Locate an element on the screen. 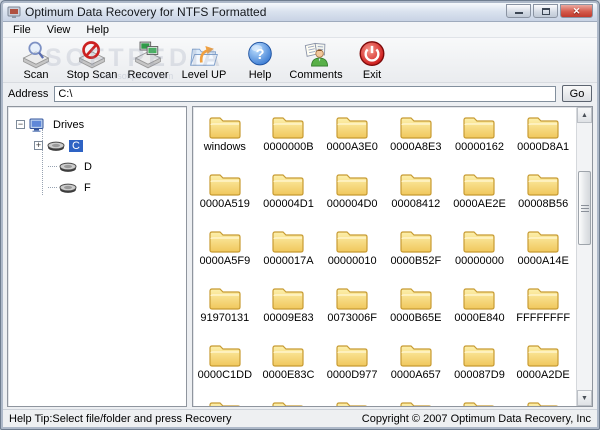 This screenshot has width=600, height=430. close-button: ✕ is located at coordinates (576, 11).